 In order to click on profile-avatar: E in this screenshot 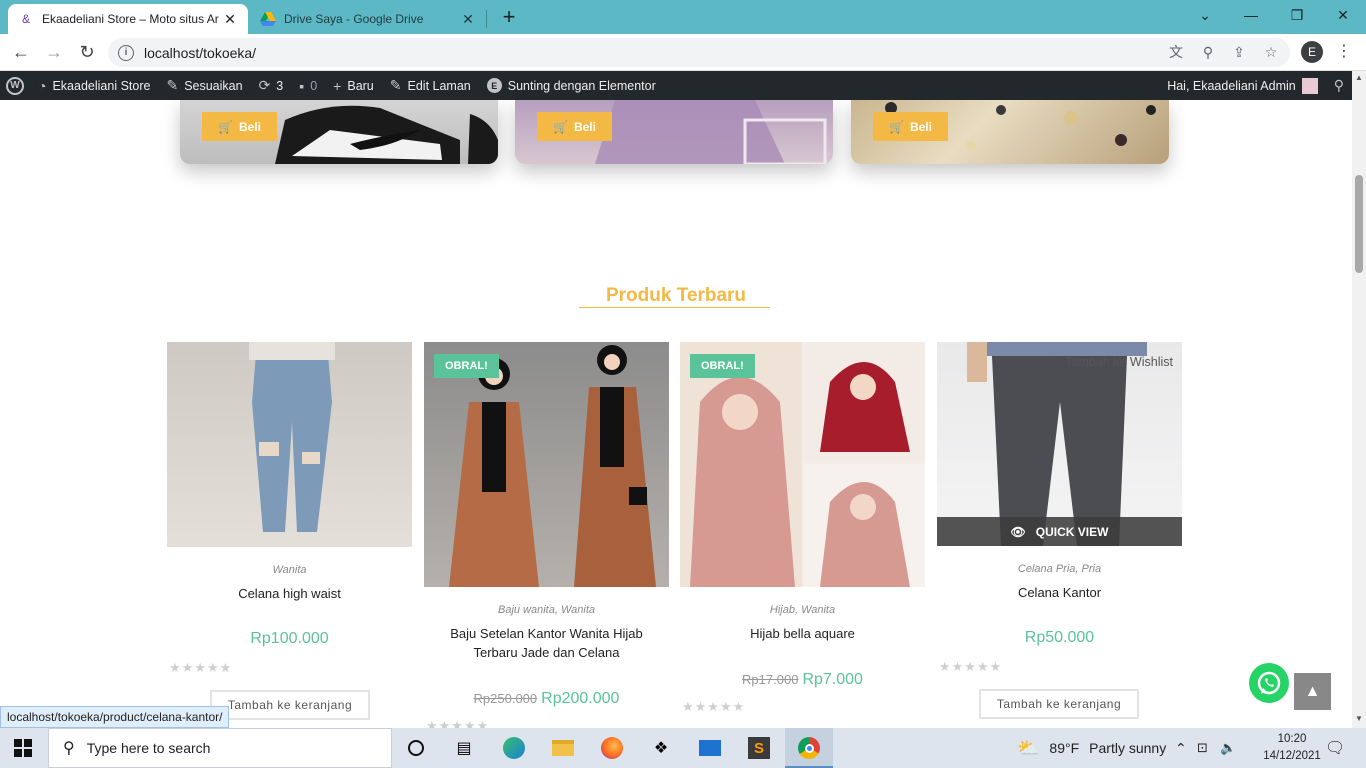, I will do `click(1312, 52)`.